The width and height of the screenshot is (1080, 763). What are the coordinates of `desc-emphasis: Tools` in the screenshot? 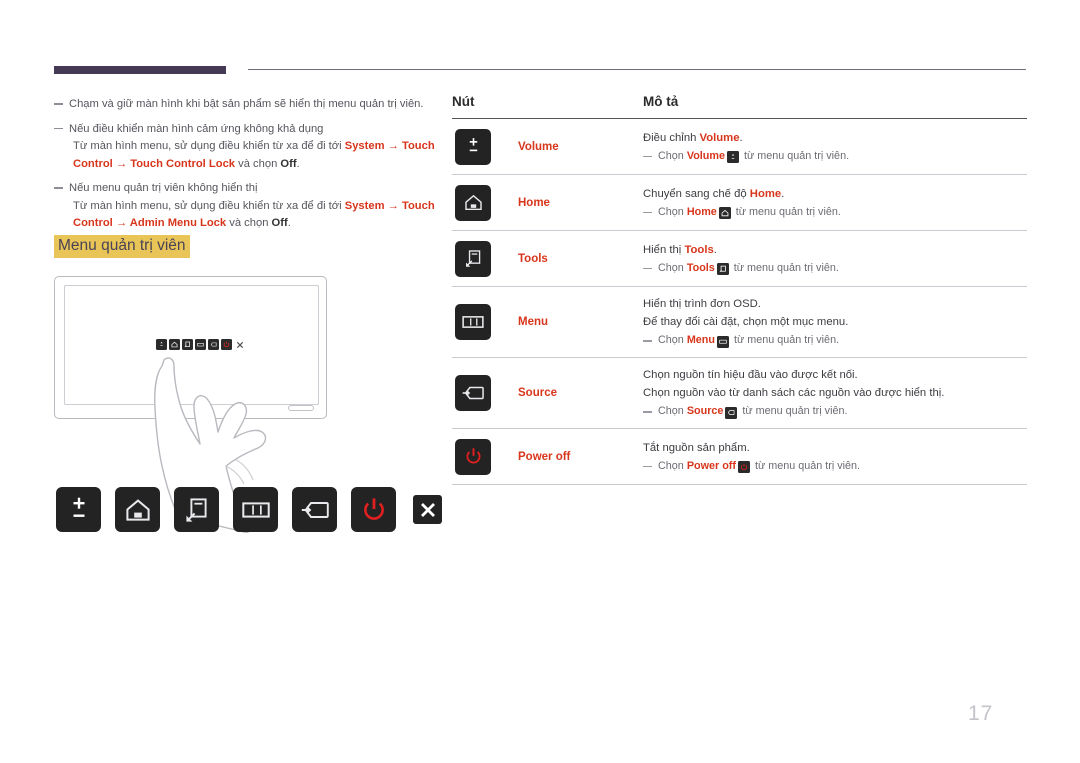 It's located at (699, 249).